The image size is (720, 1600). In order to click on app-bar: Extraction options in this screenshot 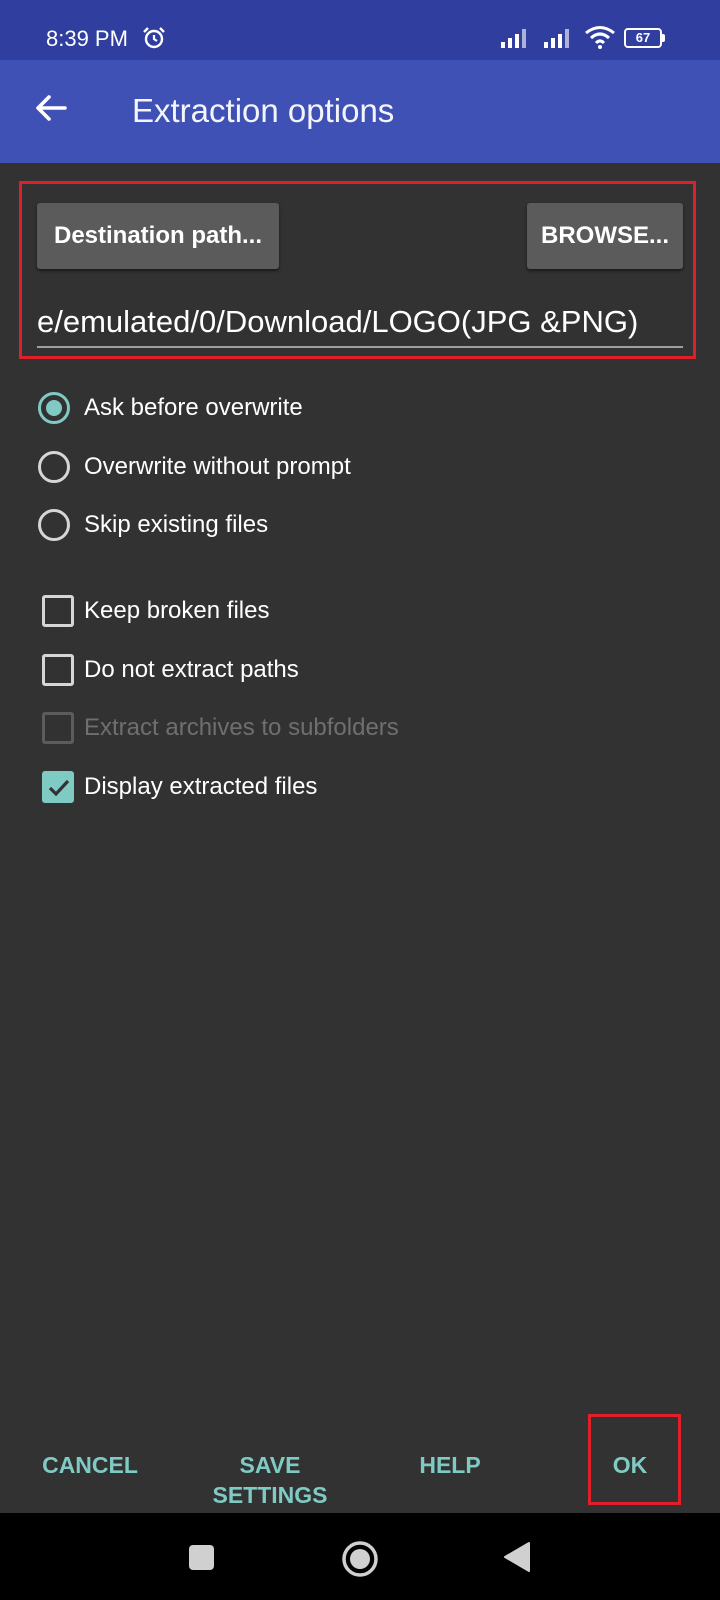, I will do `click(360, 111)`.